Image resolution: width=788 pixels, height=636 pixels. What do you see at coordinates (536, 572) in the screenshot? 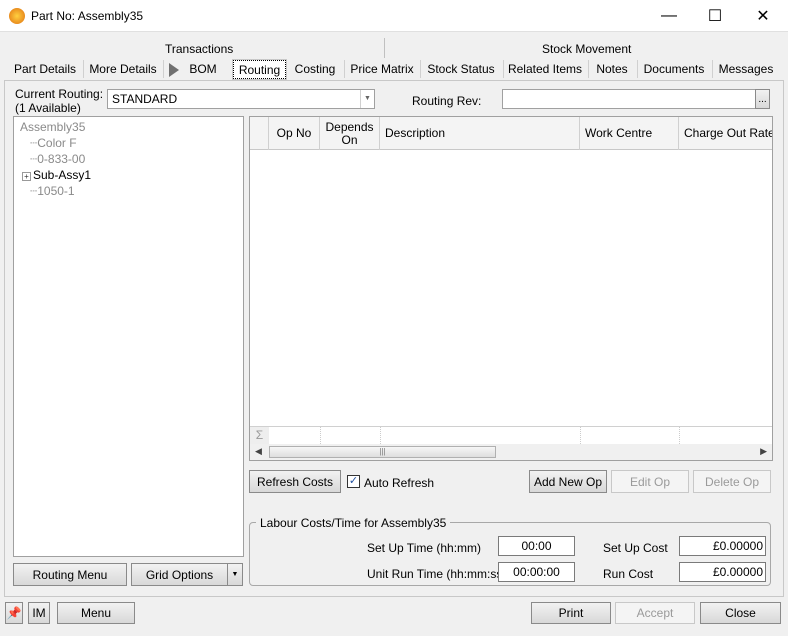
I see `run-time-input: 00:00:00` at bounding box center [536, 572].